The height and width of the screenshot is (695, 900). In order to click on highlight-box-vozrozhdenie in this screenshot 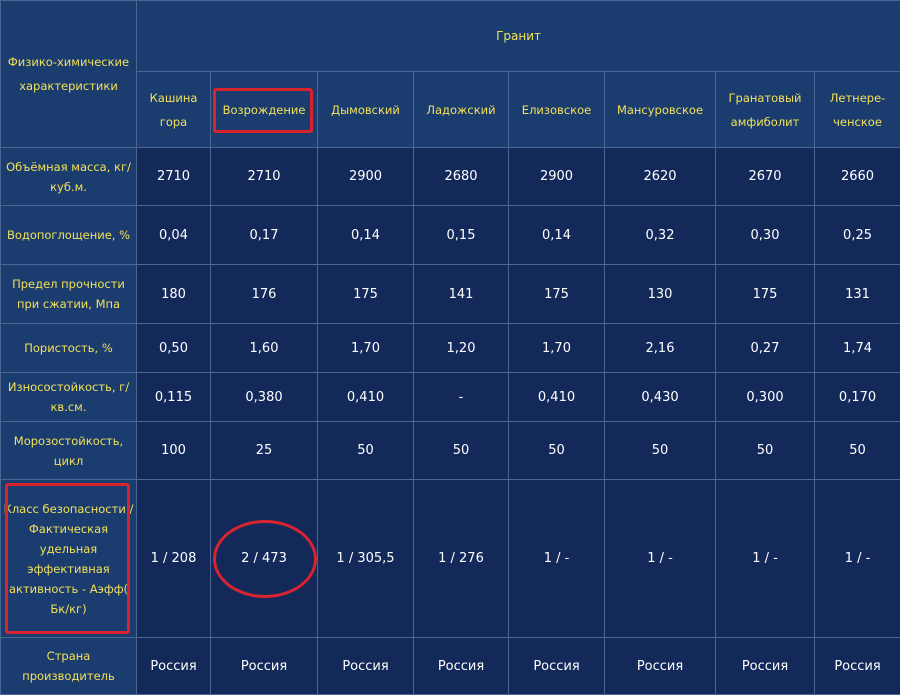, I will do `click(263, 110)`.